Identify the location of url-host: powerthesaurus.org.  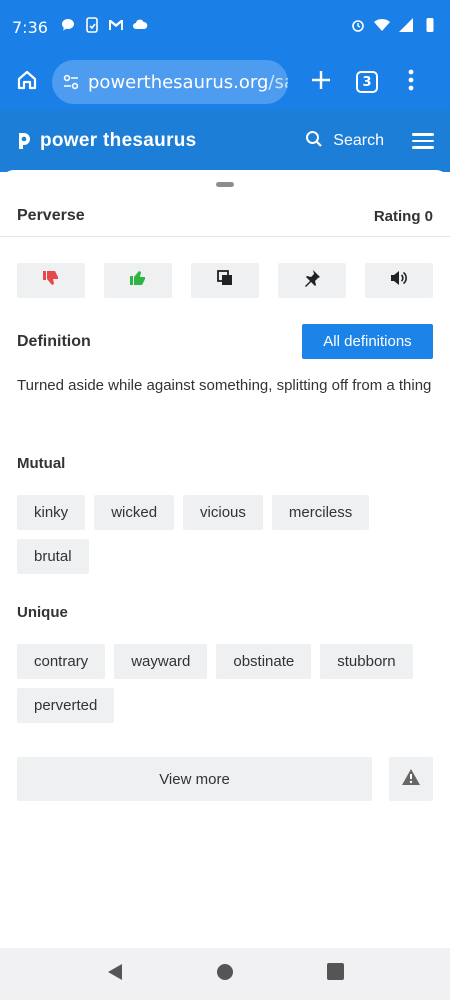
(178, 82).